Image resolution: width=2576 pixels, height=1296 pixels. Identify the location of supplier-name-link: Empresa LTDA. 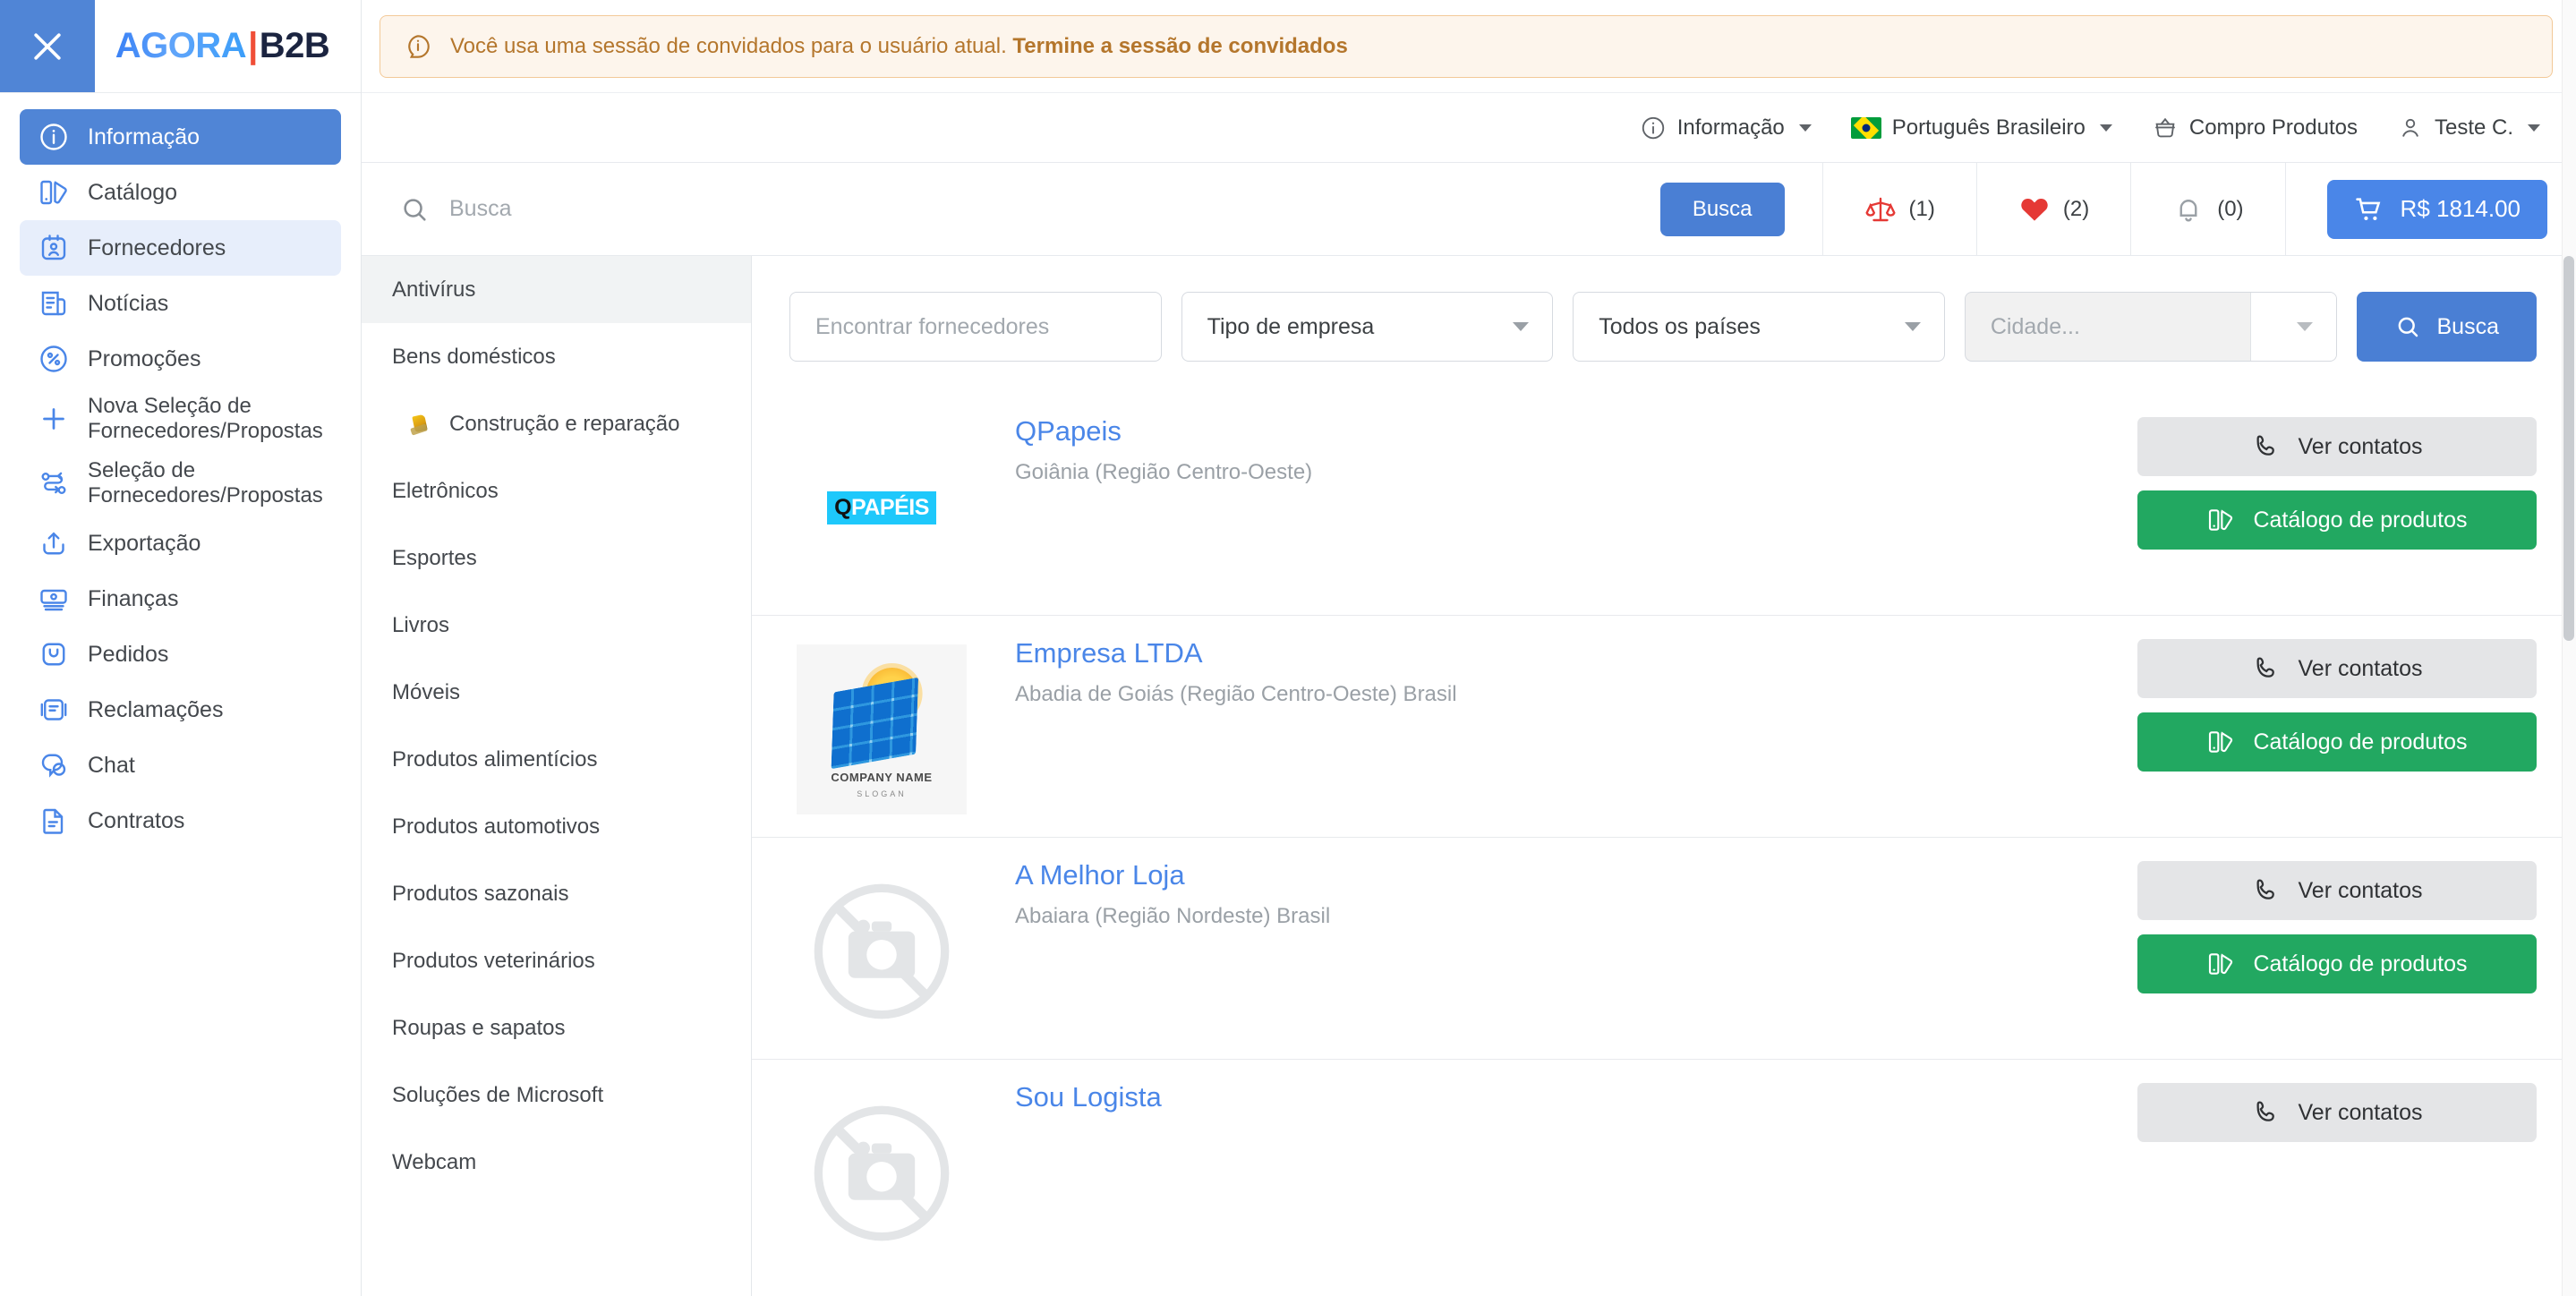
(1109, 653).